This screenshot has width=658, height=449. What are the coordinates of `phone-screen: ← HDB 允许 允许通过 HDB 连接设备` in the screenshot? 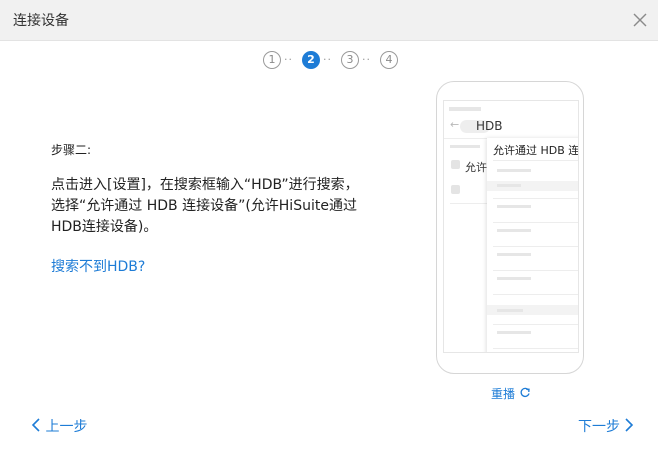 It's located at (511, 226).